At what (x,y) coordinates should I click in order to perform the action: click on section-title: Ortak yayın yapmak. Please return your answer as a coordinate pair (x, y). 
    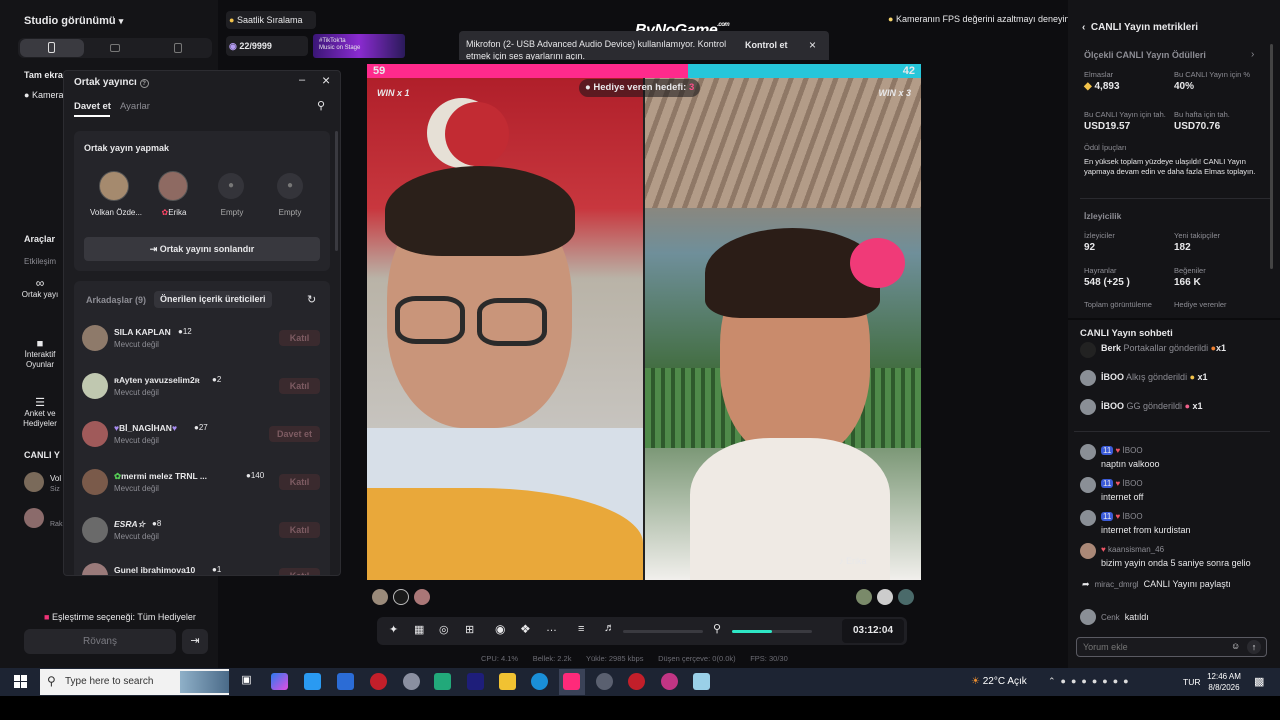
    Looking at the image, I should click on (127, 148).